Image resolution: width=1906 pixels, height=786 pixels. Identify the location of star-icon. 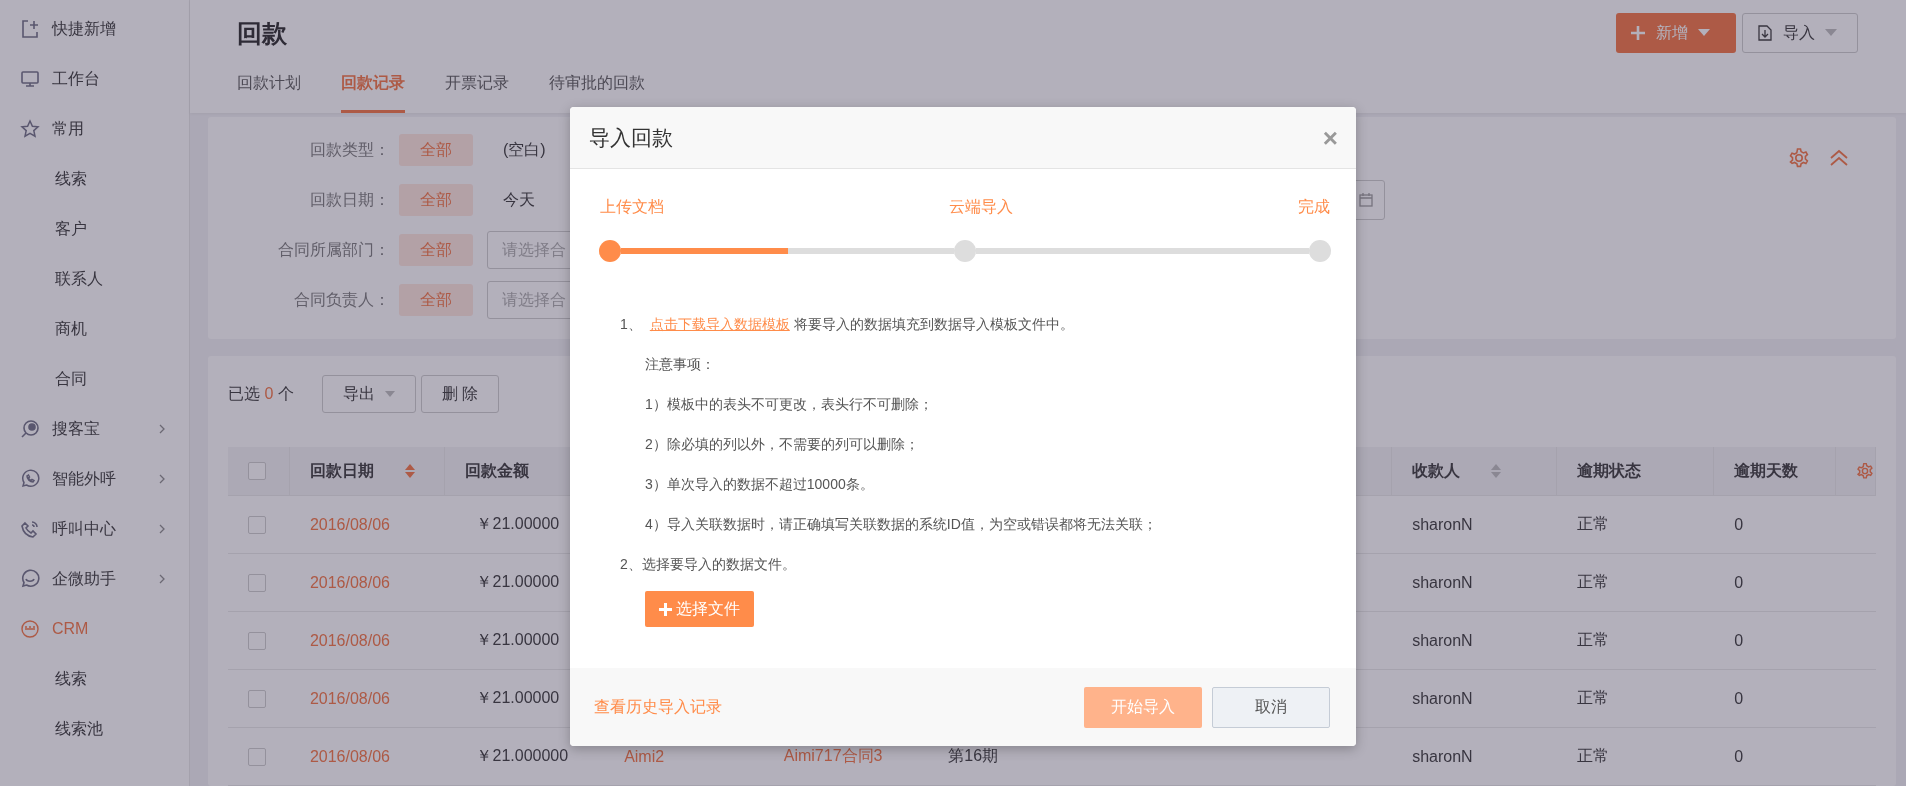
(30, 129).